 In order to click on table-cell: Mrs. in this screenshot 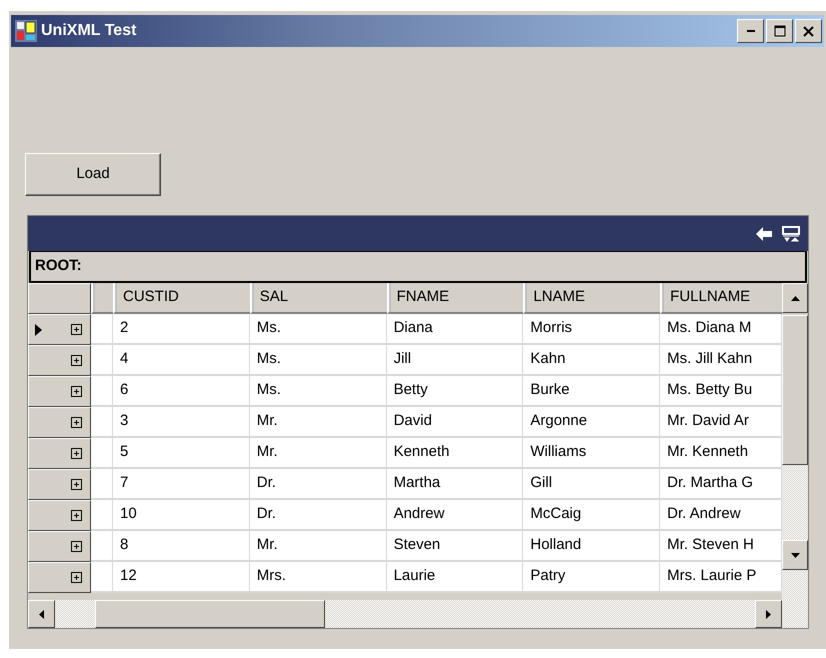, I will do `click(318, 577)`.